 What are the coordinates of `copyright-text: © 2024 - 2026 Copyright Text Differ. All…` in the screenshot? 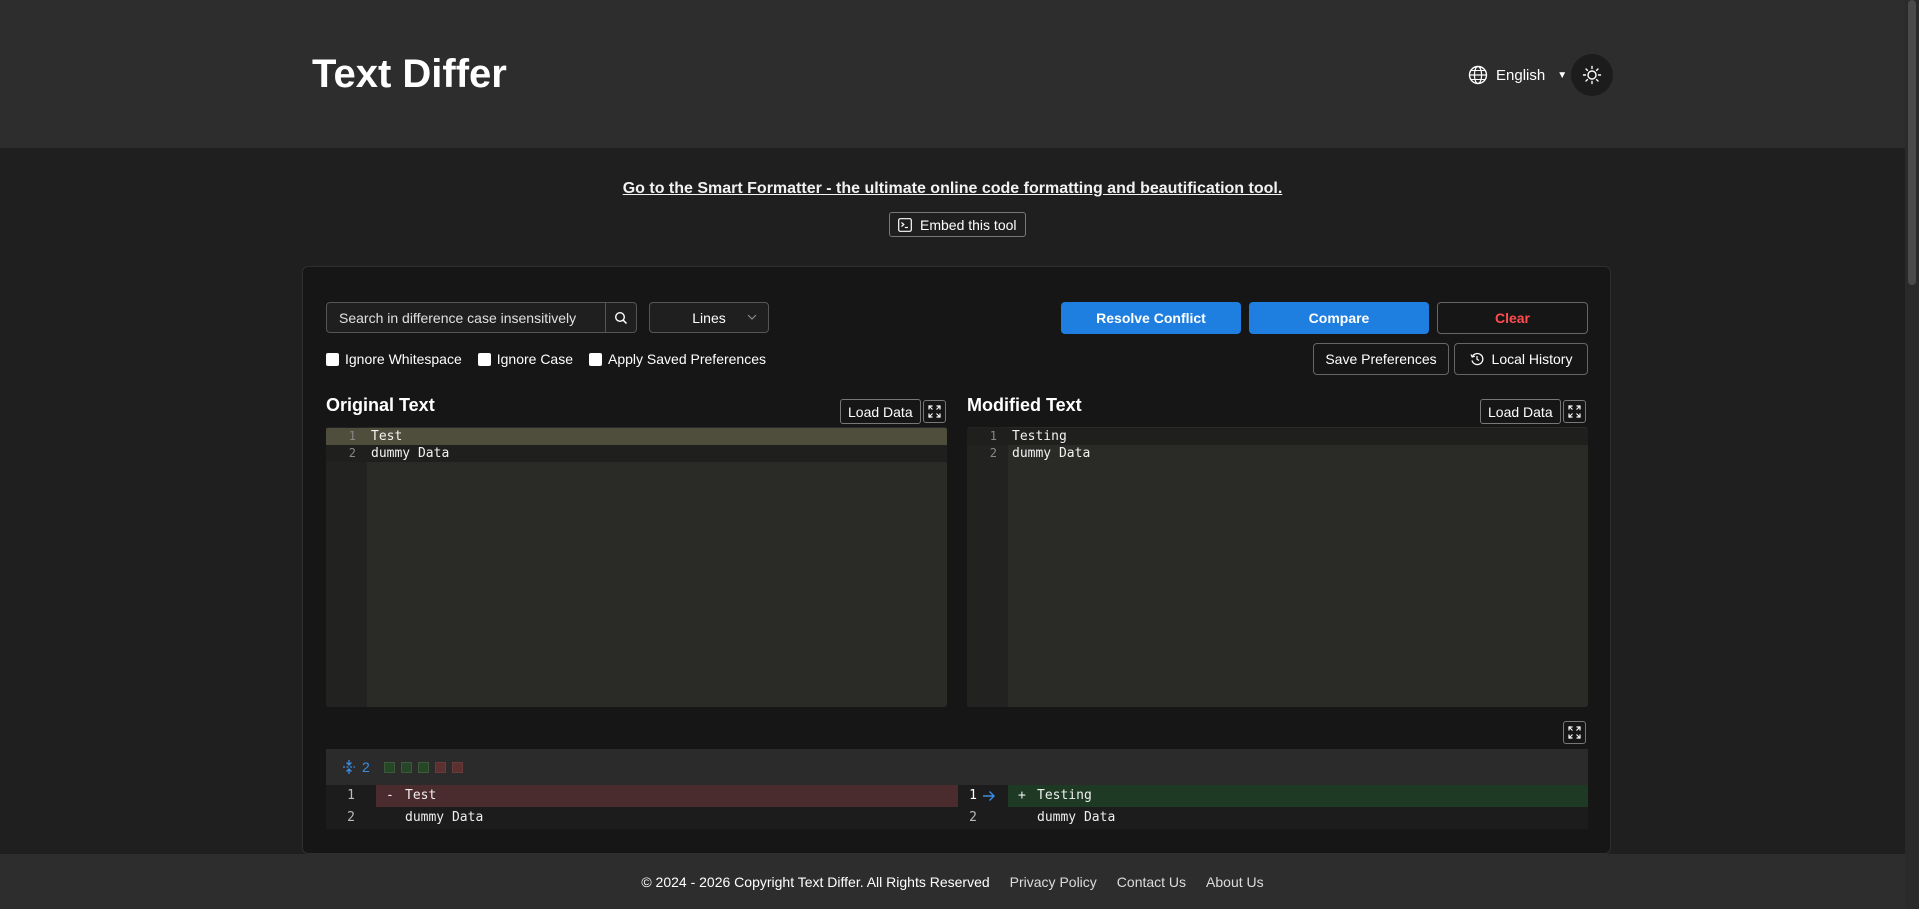 It's located at (815, 881).